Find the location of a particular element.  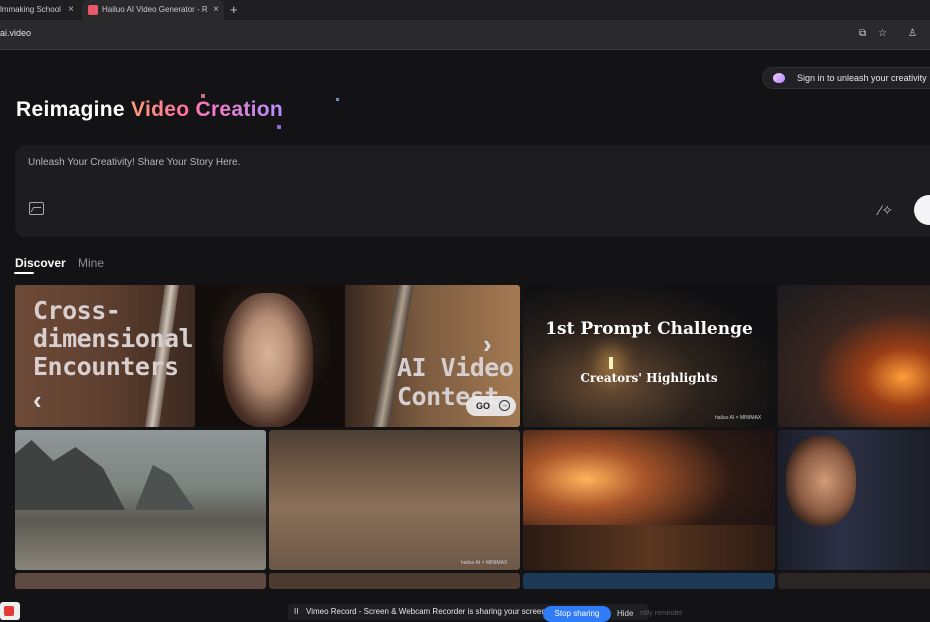

pause-icon: II is located at coordinates (296, 612).